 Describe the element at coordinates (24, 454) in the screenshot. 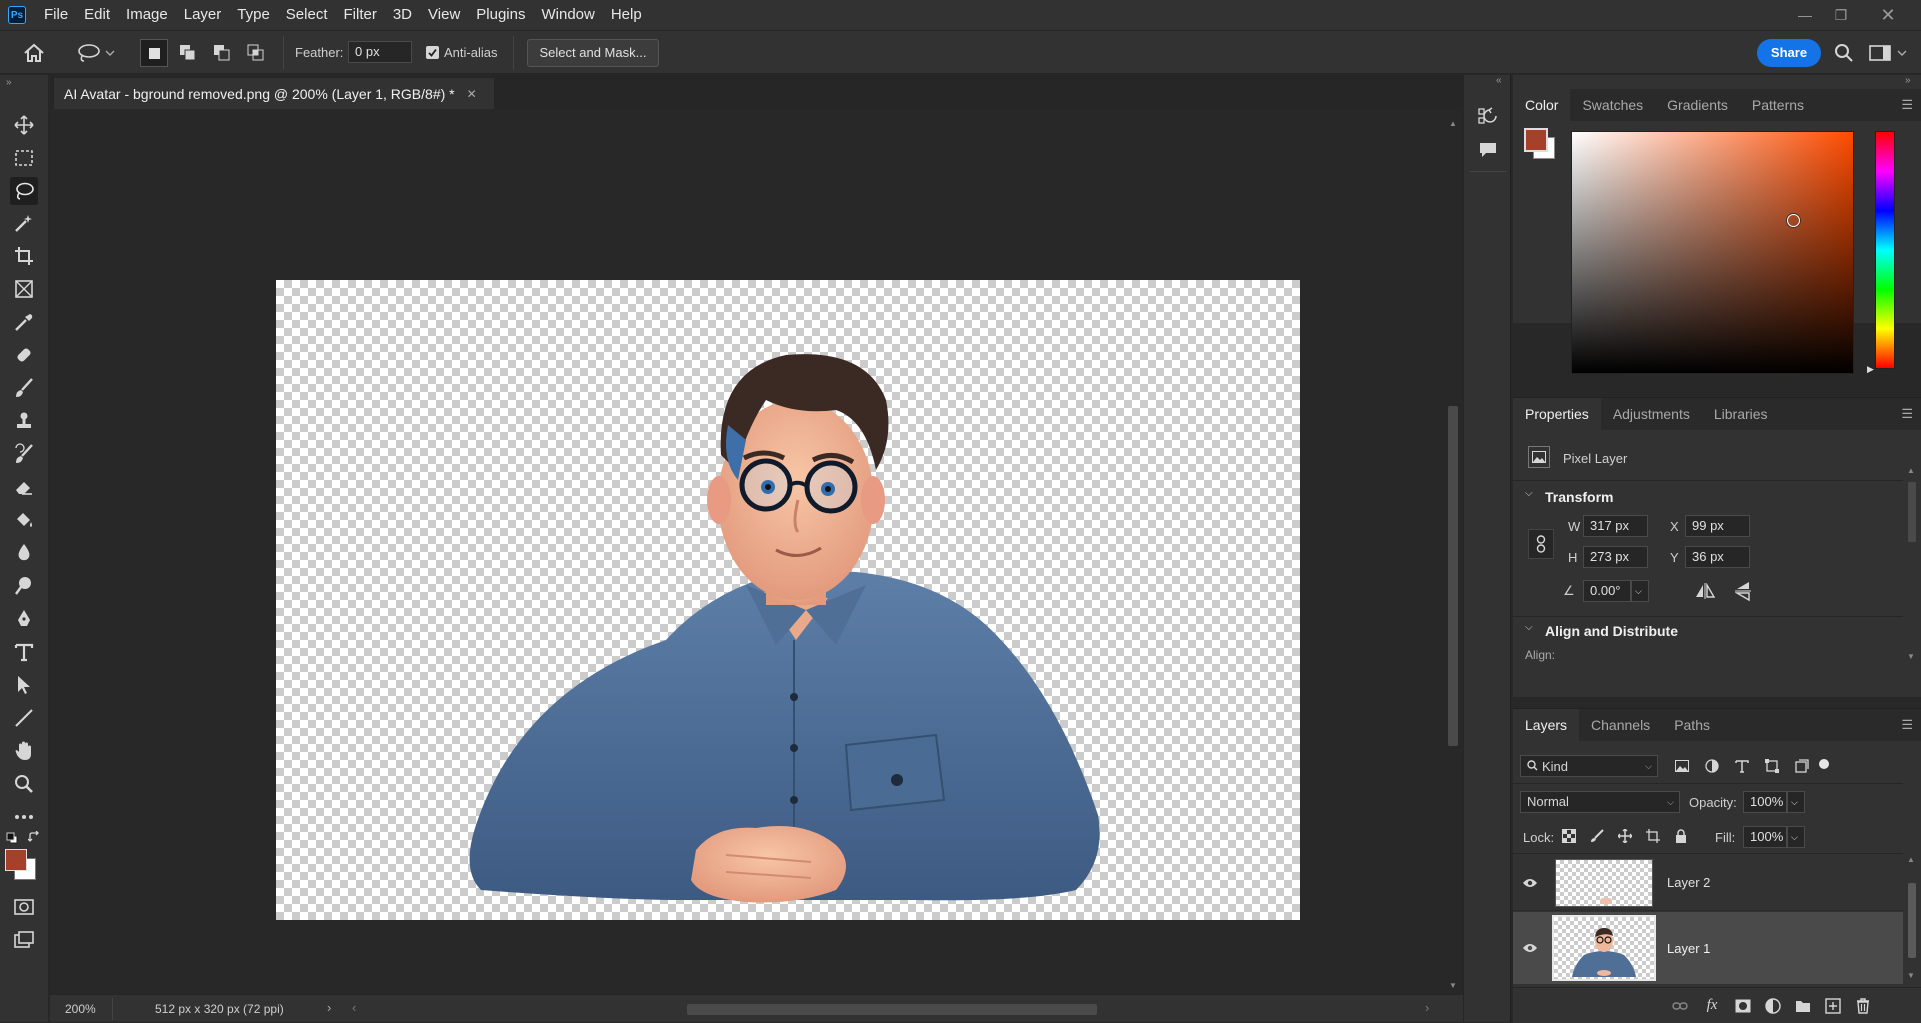

I see `history-brush-icon` at that location.